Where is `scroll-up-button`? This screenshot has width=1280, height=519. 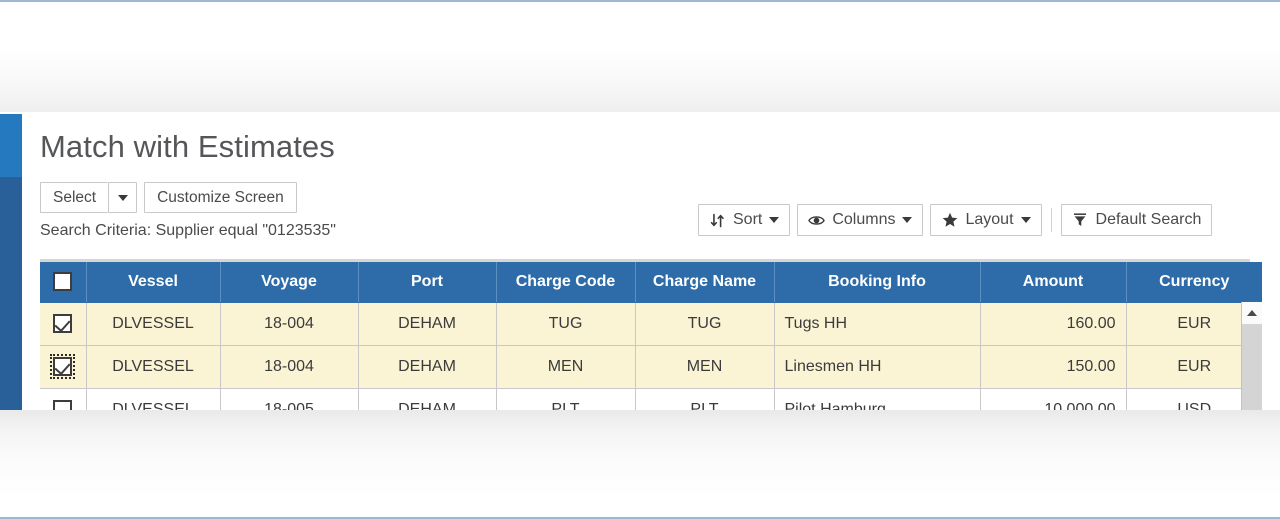
scroll-up-button is located at coordinates (1252, 313).